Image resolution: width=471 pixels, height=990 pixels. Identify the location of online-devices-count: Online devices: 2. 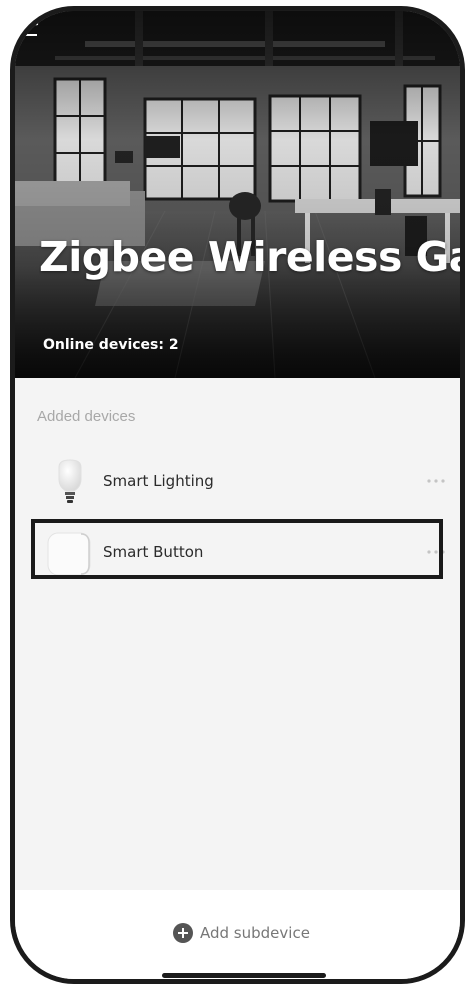
(111, 345).